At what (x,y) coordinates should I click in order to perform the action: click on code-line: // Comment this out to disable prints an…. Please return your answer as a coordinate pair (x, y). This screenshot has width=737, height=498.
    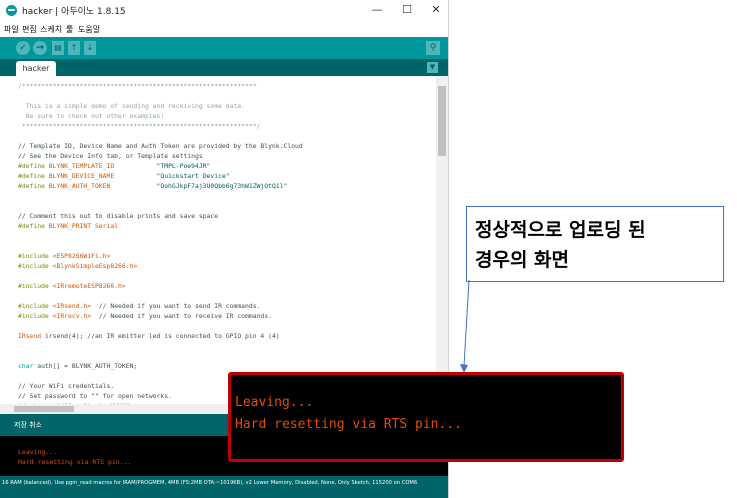
    Looking at the image, I should click on (118, 216).